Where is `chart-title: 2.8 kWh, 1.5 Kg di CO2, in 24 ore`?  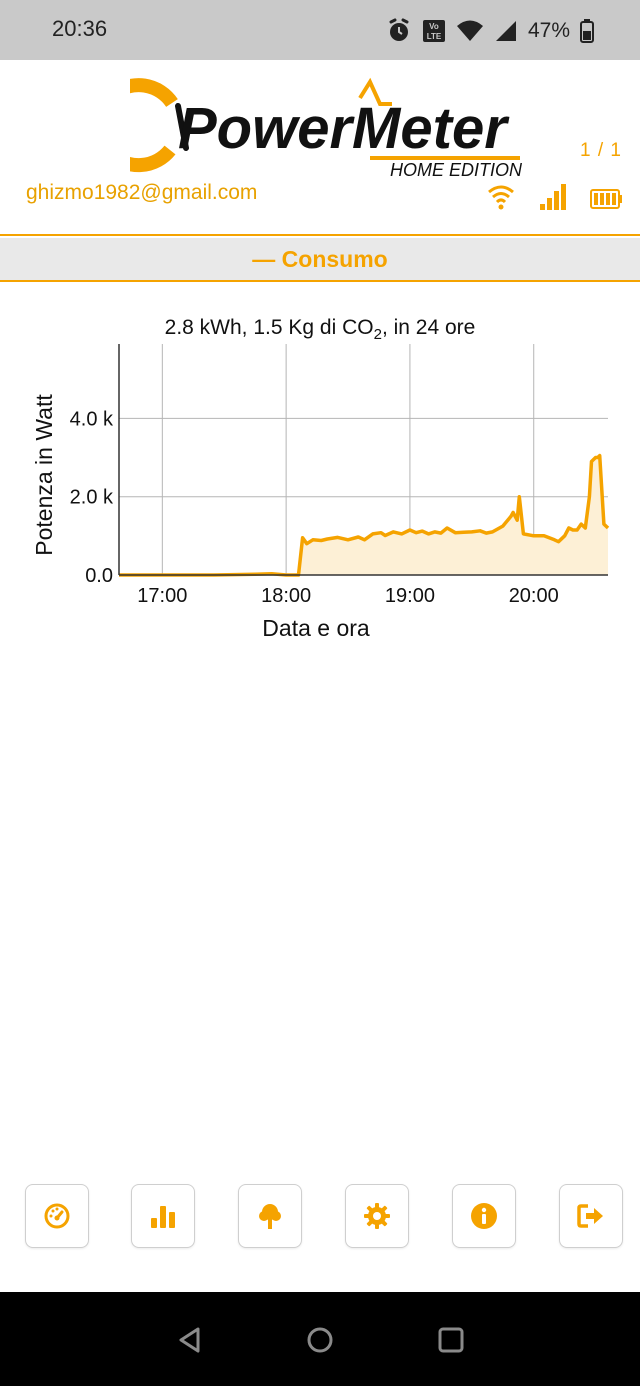 chart-title: 2.8 kWh, 1.5 Kg di CO2, in 24 ore is located at coordinates (320, 329).